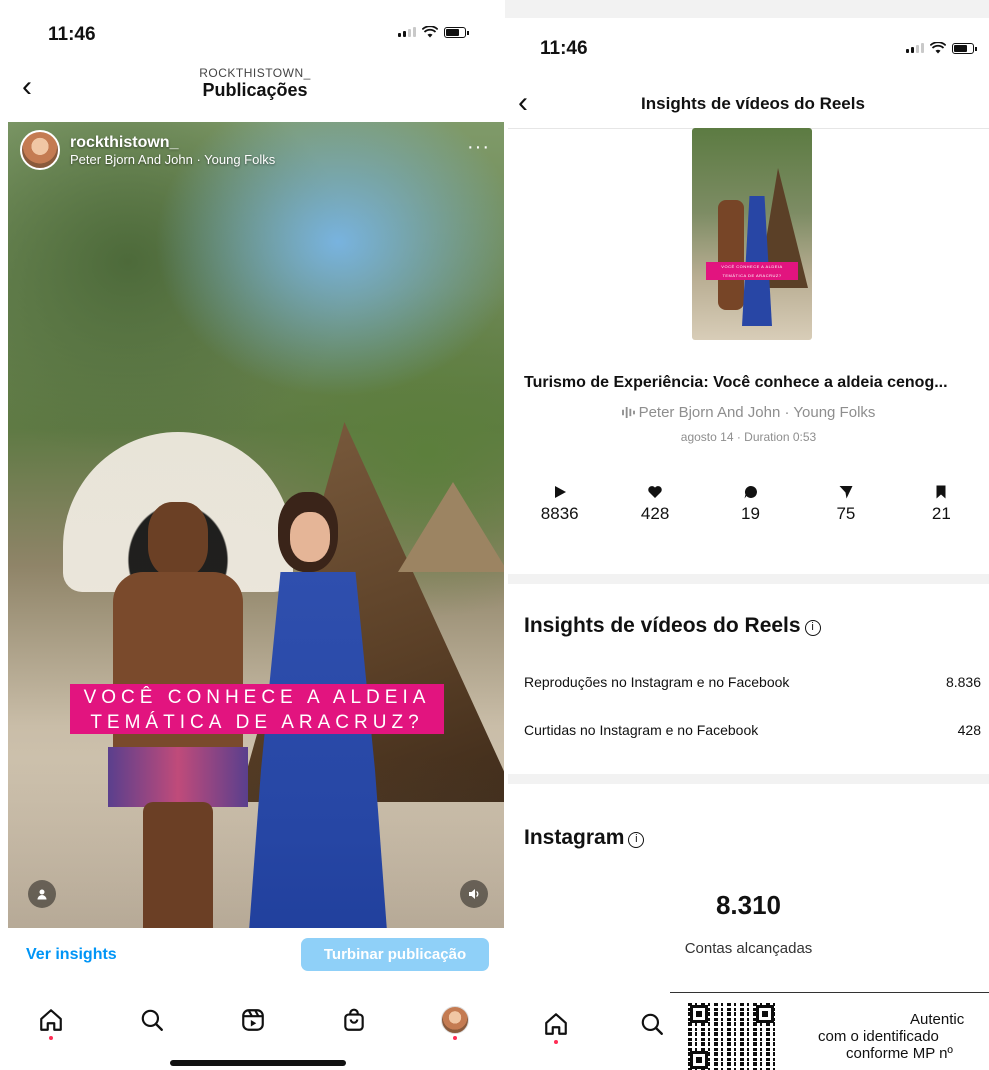 This screenshot has height=1070, width=989. What do you see at coordinates (257, 722) in the screenshot?
I see `caption-line-2: TEMÁTICA DE ARACRUZ?` at bounding box center [257, 722].